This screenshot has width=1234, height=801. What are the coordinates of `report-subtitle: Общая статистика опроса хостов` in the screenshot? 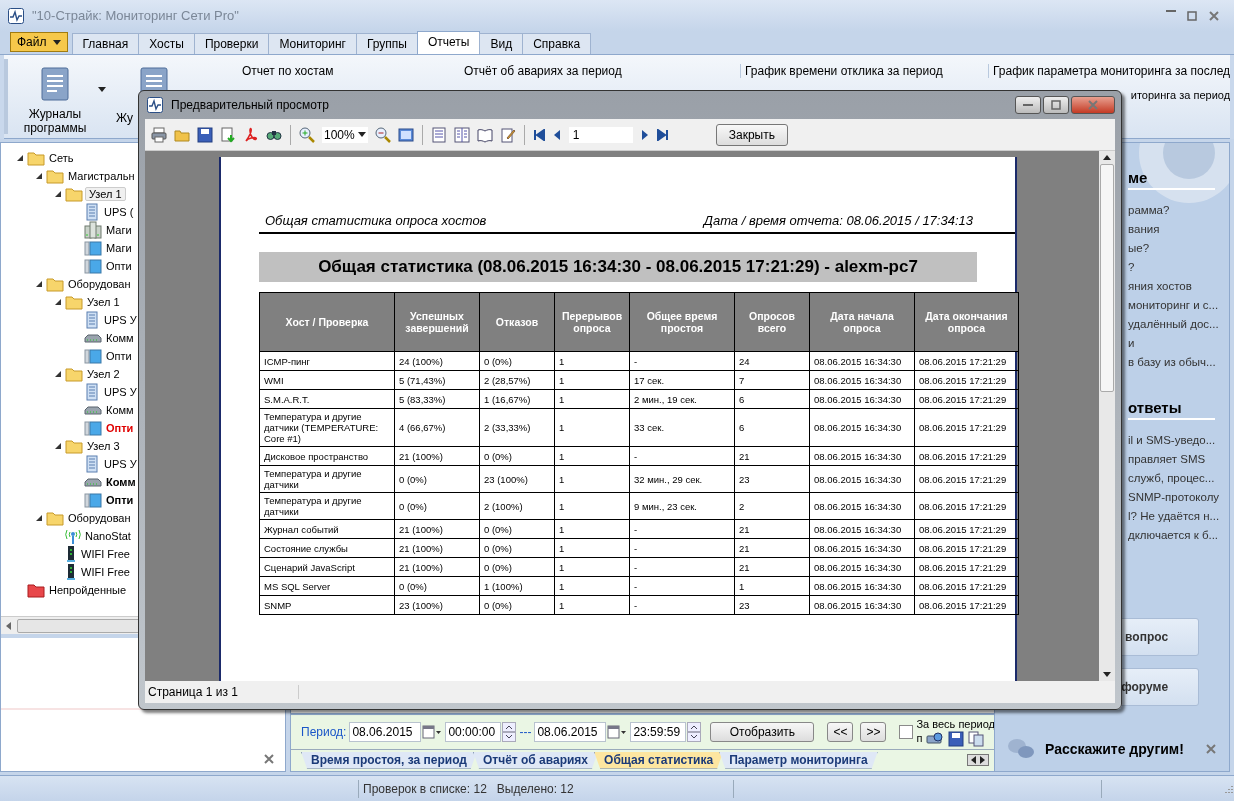 It's located at (376, 220).